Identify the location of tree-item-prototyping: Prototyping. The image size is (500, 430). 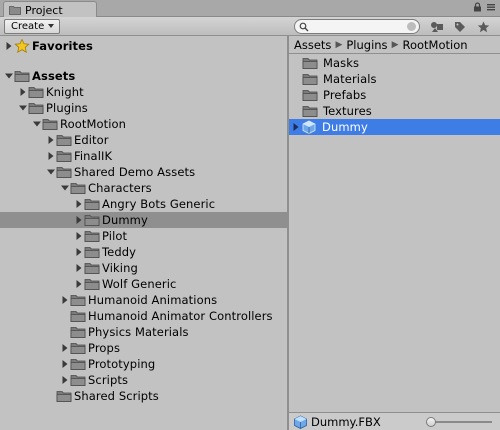
(144, 364).